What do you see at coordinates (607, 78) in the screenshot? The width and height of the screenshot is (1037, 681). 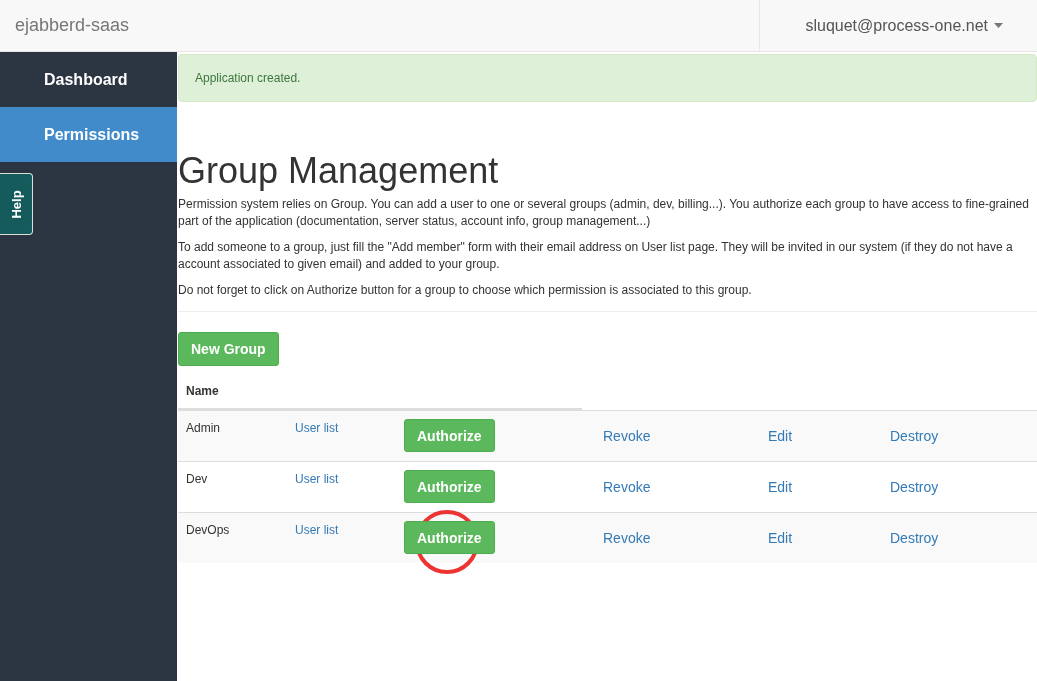 I see `success-alert: Application created.` at bounding box center [607, 78].